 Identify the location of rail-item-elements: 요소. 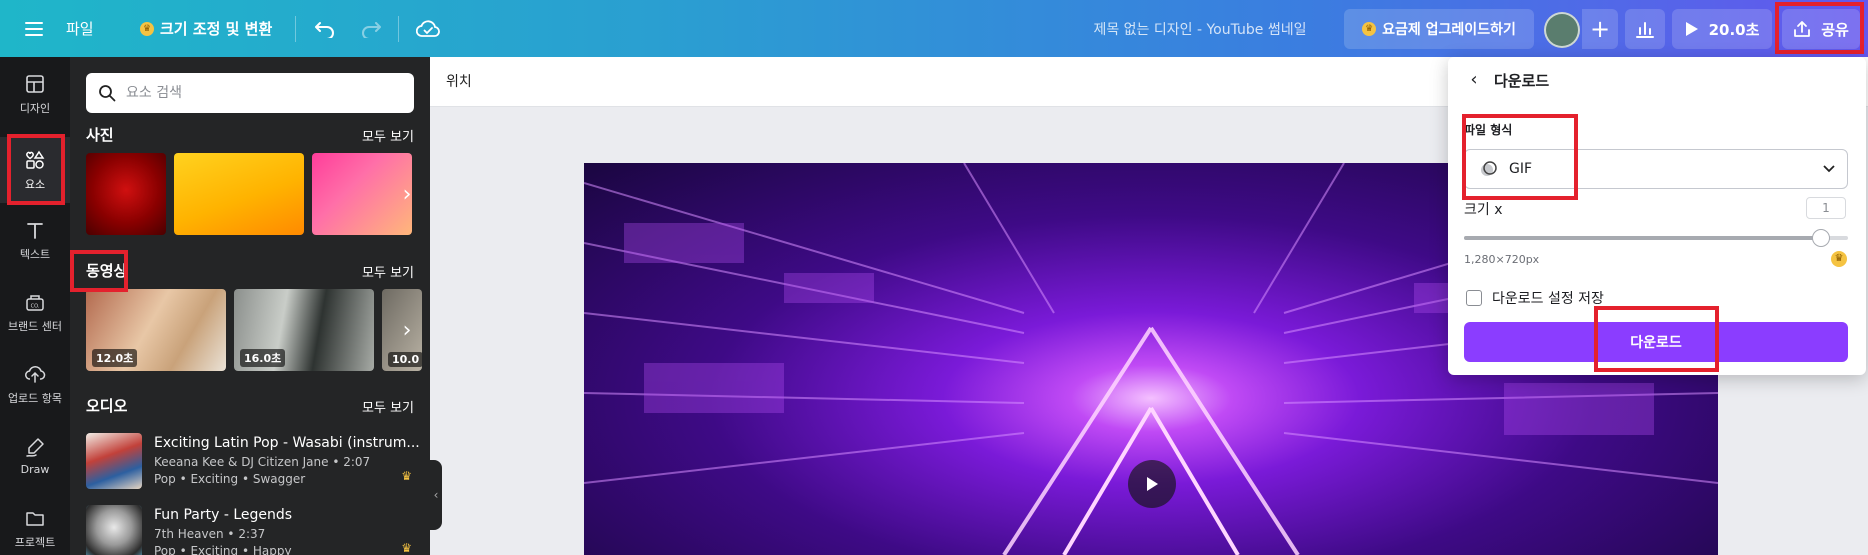
(35, 170).